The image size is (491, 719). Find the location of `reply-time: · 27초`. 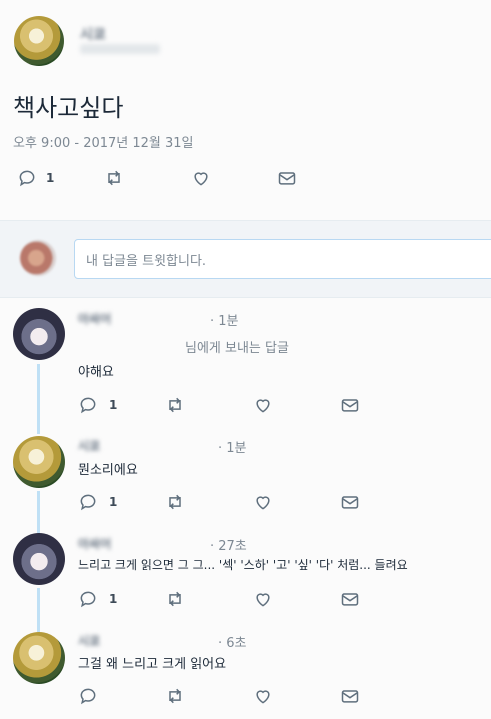

reply-time: · 27초 is located at coordinates (228, 544).